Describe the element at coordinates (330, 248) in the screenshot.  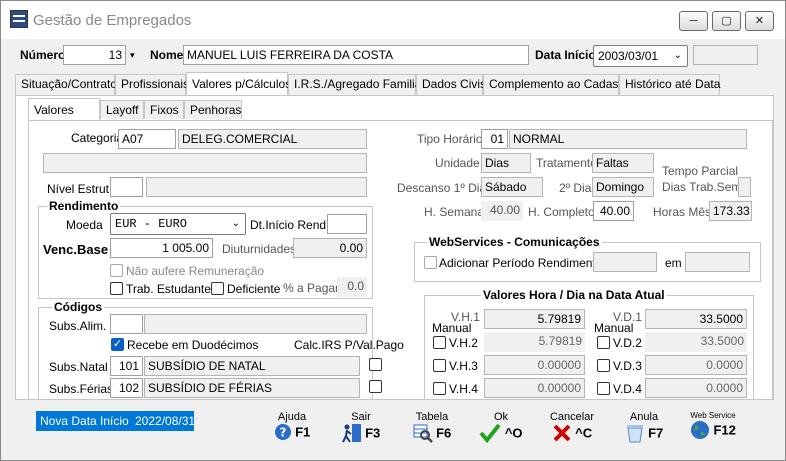
I see `diuturnidades-field: 0.00` at that location.